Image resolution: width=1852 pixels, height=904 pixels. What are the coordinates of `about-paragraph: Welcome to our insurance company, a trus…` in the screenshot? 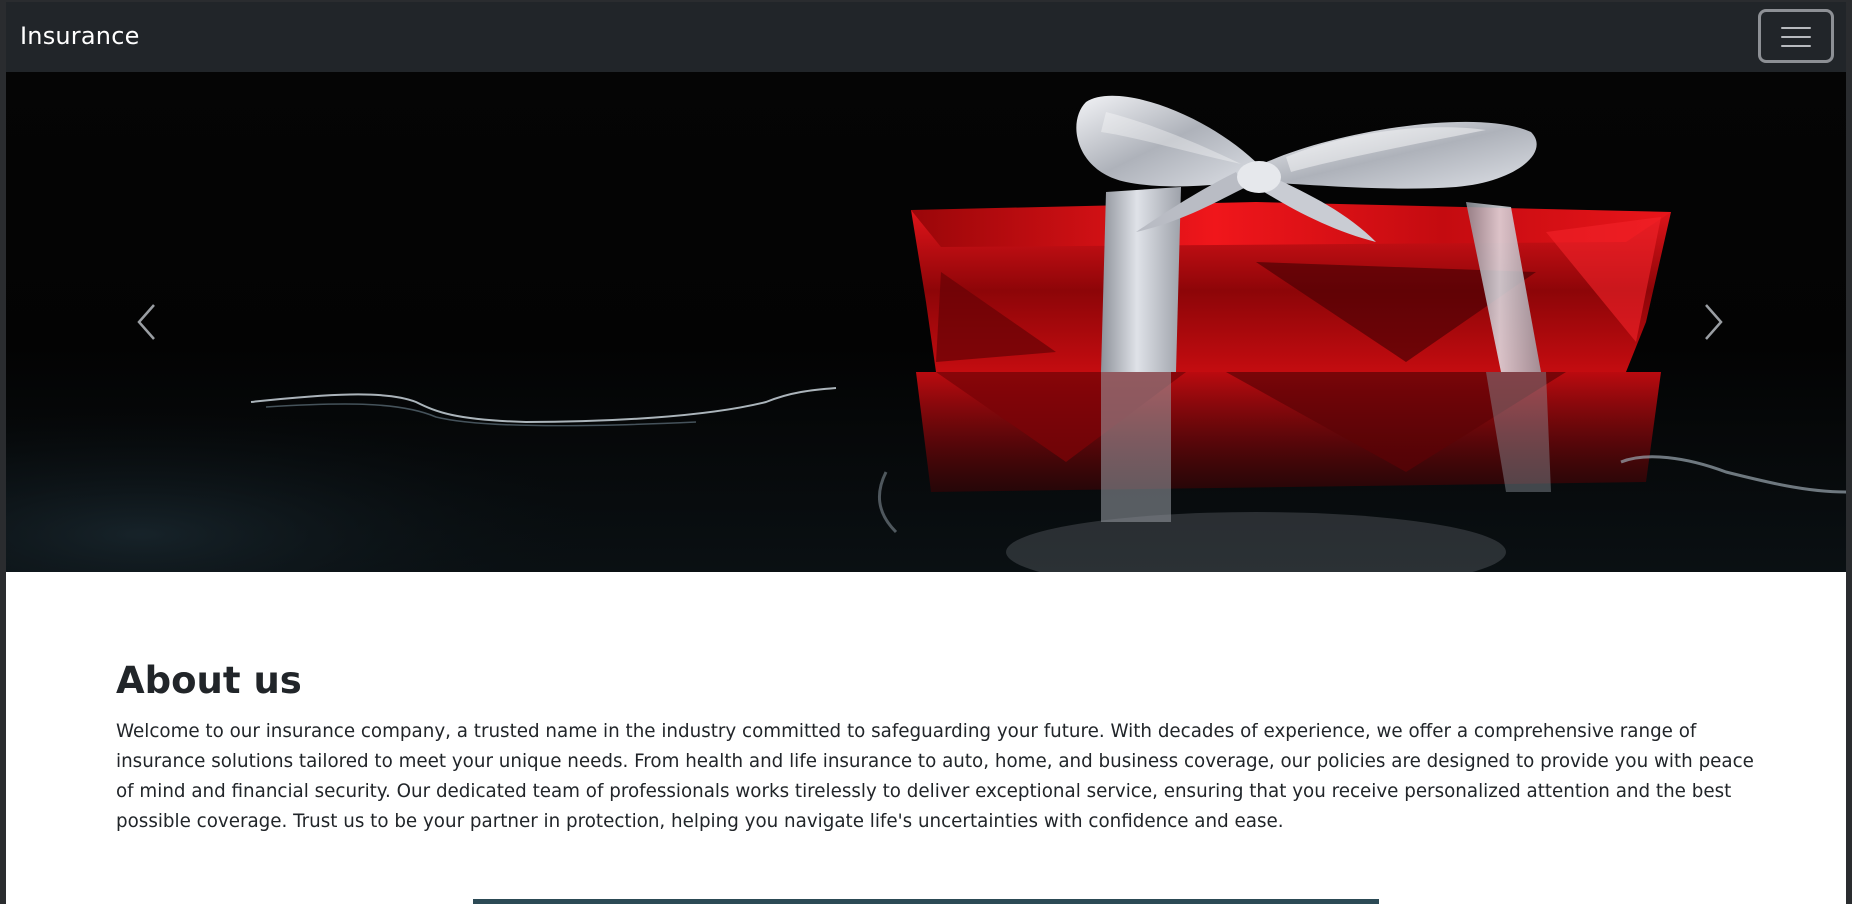 It's located at (935, 777).